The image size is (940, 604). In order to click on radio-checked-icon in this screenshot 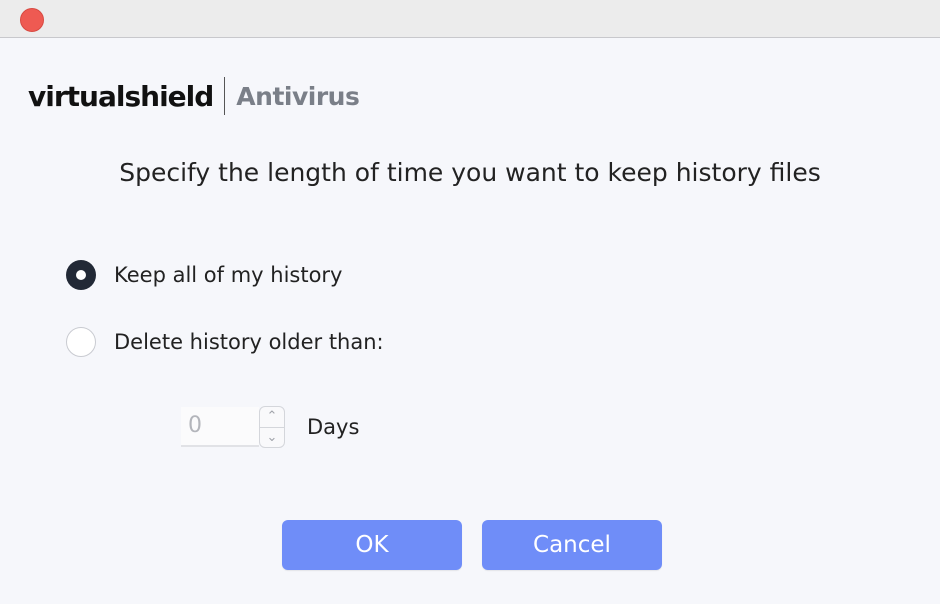, I will do `click(81, 275)`.